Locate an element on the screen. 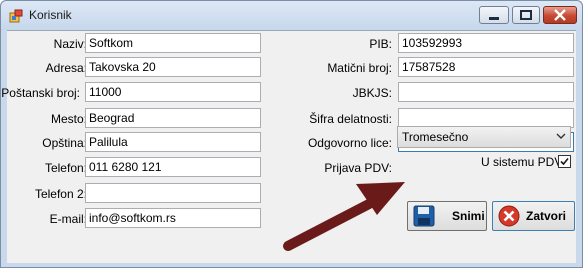 This screenshot has width=583, height=269. save-button-label: Snimi is located at coordinates (468, 216).